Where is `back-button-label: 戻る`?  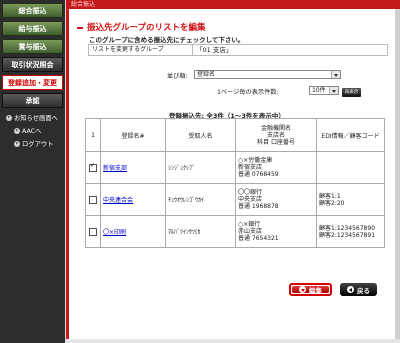
back-button-label: 戻る is located at coordinates (363, 290).